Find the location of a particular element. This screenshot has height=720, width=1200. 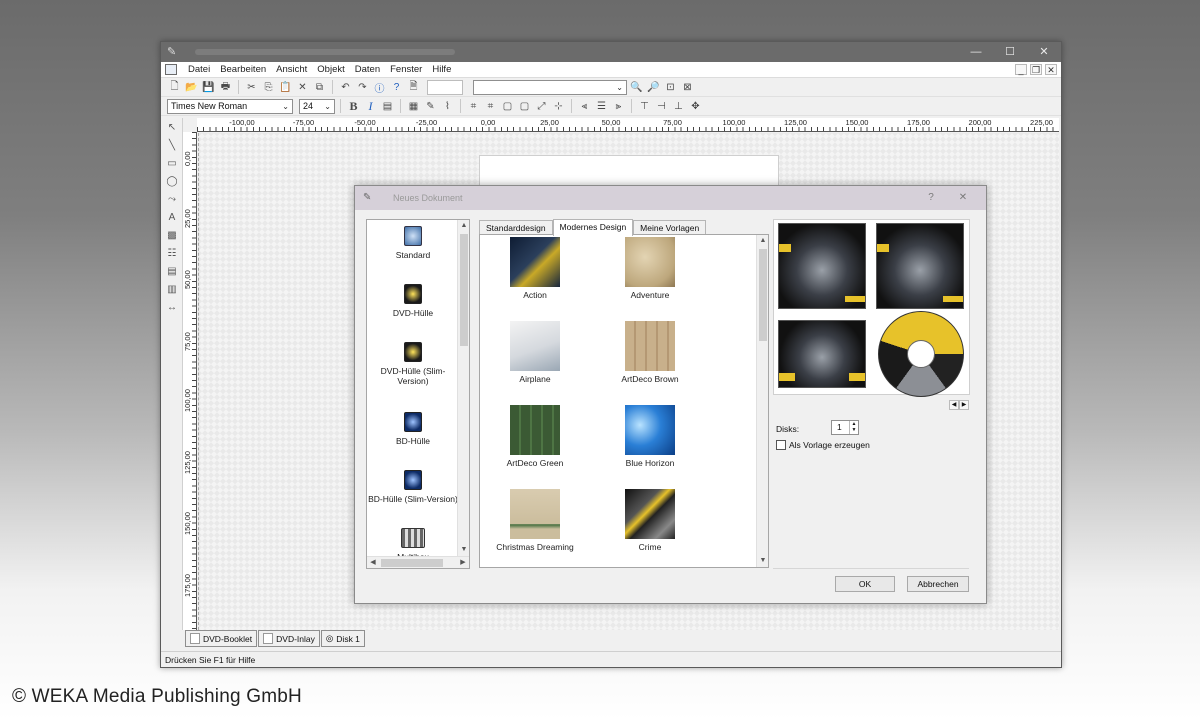

brush-icon: ⌇ is located at coordinates (447, 106).